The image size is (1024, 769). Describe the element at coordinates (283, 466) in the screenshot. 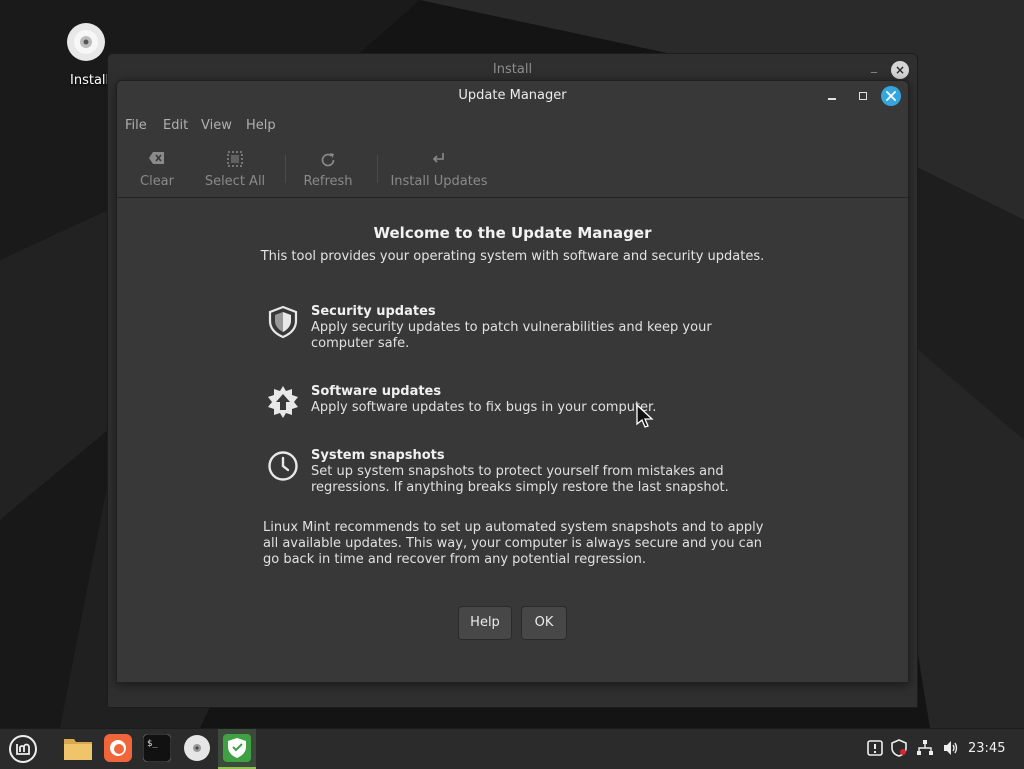

I see `clock-icon` at that location.